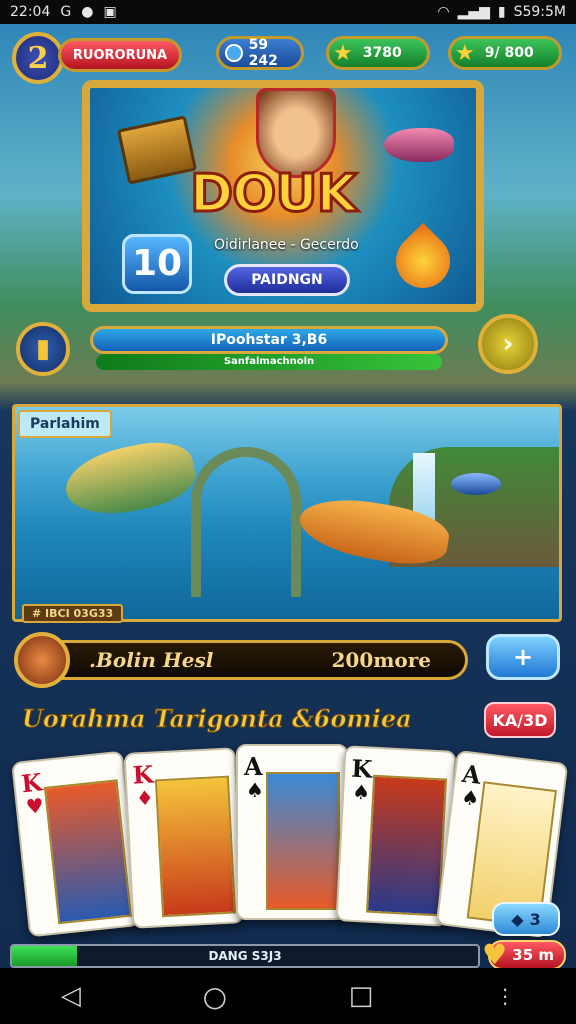 The height and width of the screenshot is (1024, 576). Describe the element at coordinates (509, 53) in the screenshot. I see `gems-value: 9/ 800` at that location.